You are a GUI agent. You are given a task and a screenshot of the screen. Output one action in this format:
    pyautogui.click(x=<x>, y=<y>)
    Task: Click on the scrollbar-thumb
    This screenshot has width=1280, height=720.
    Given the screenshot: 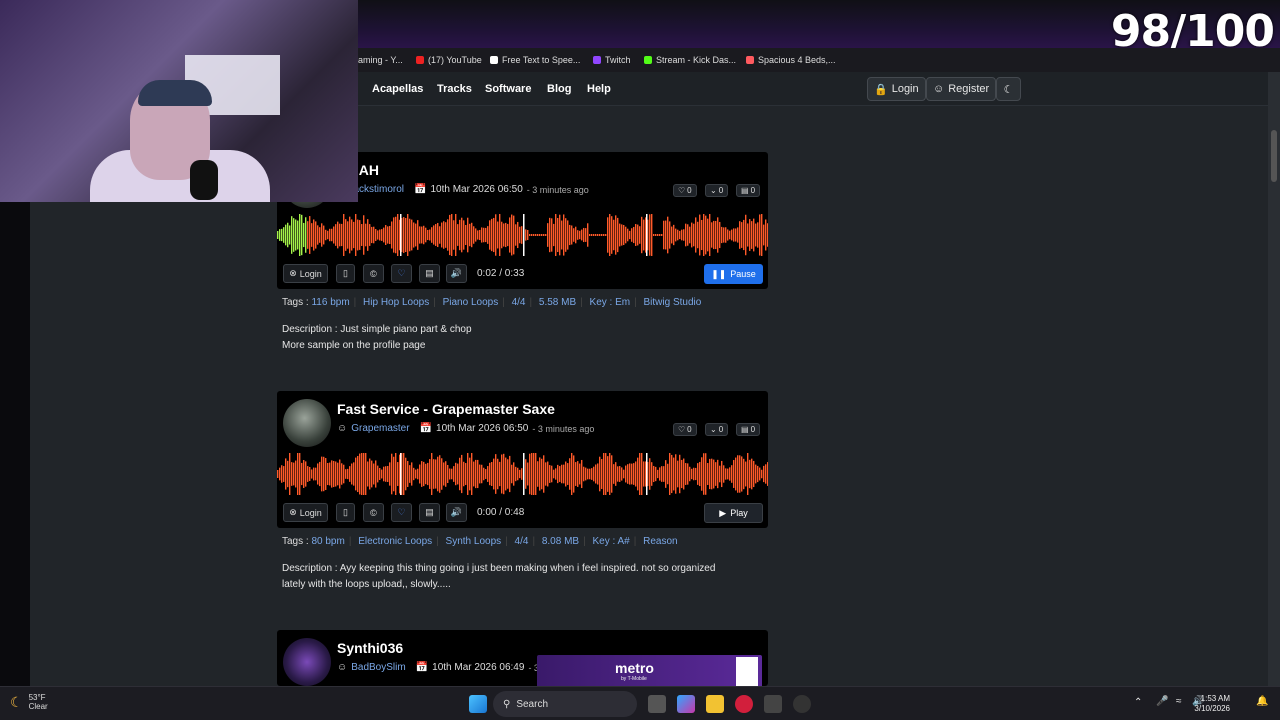 What is the action you would take?
    pyautogui.click(x=1274, y=156)
    